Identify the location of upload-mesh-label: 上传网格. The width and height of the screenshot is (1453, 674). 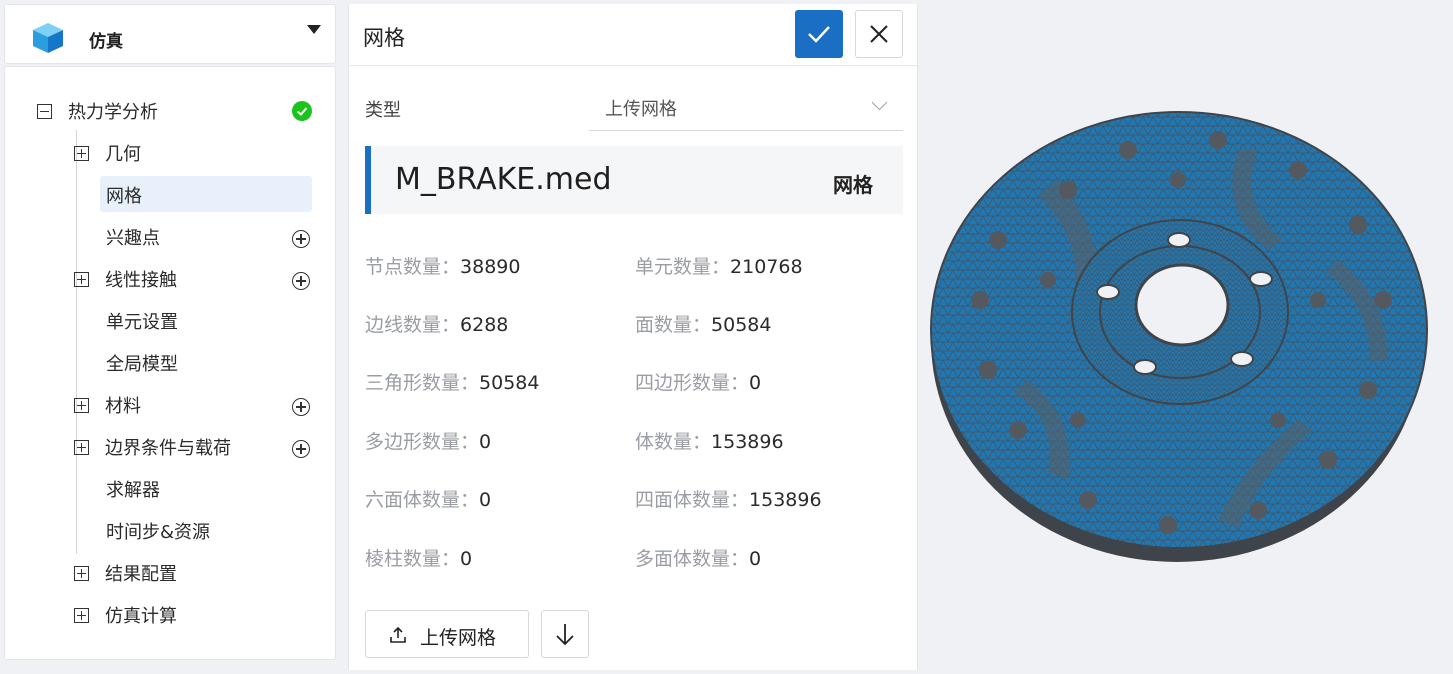
(458, 638).